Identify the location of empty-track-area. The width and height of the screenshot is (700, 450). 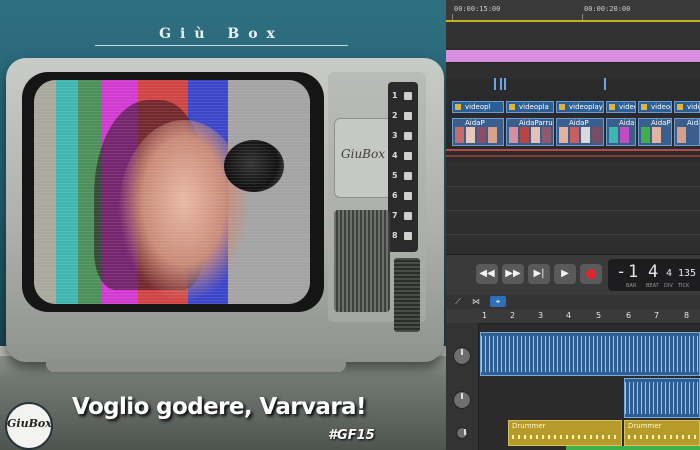
(573, 208).